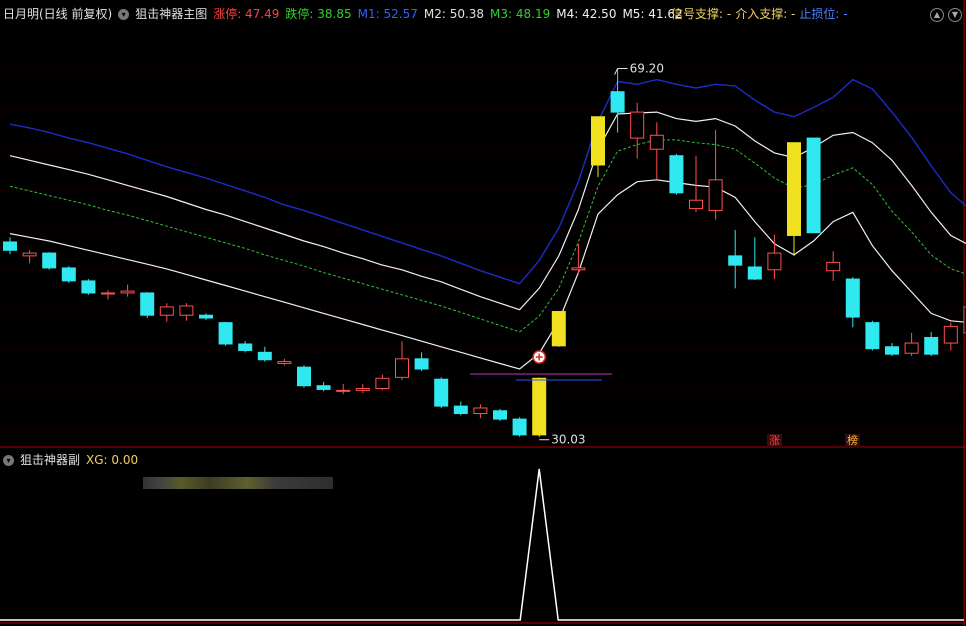  What do you see at coordinates (774, 441) in the screenshot?
I see `badge-zhang: 涨` at bounding box center [774, 441].